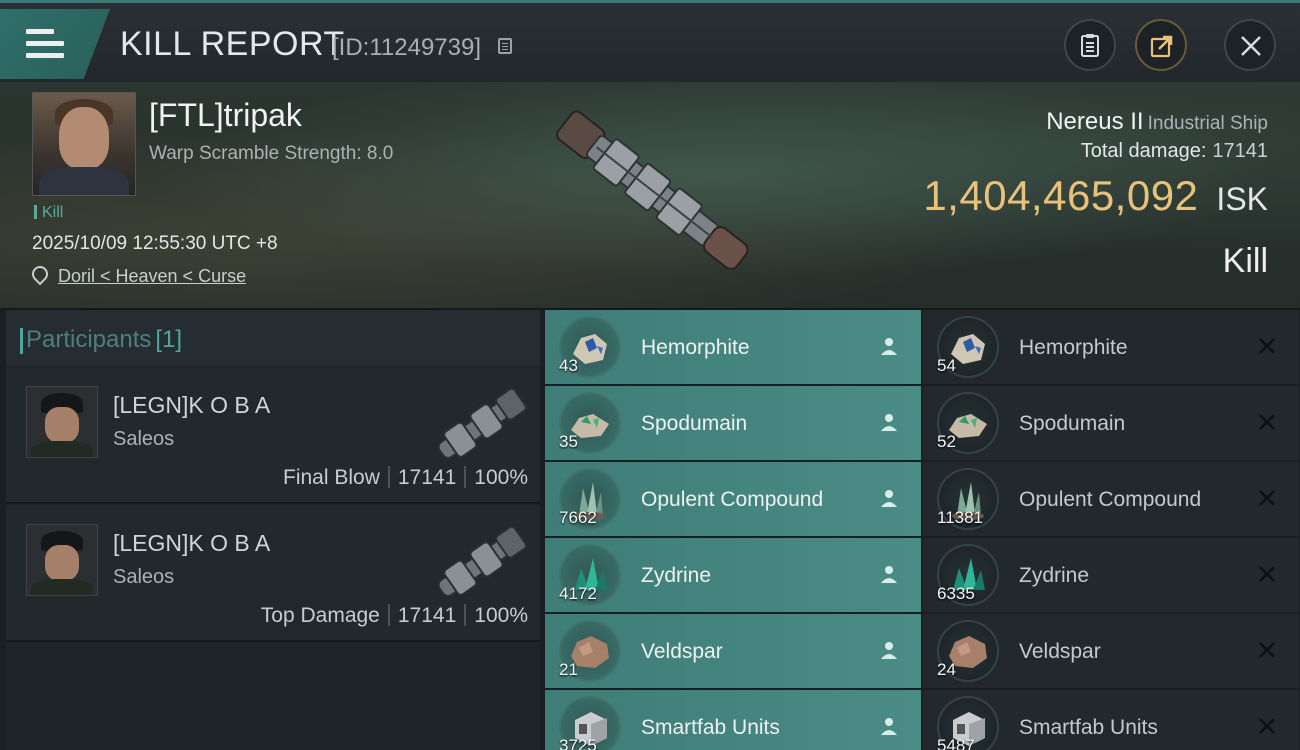 This screenshot has height=750, width=1300. What do you see at coordinates (152, 276) in the screenshot?
I see `location-link: Doril < Heaven < Curse` at bounding box center [152, 276].